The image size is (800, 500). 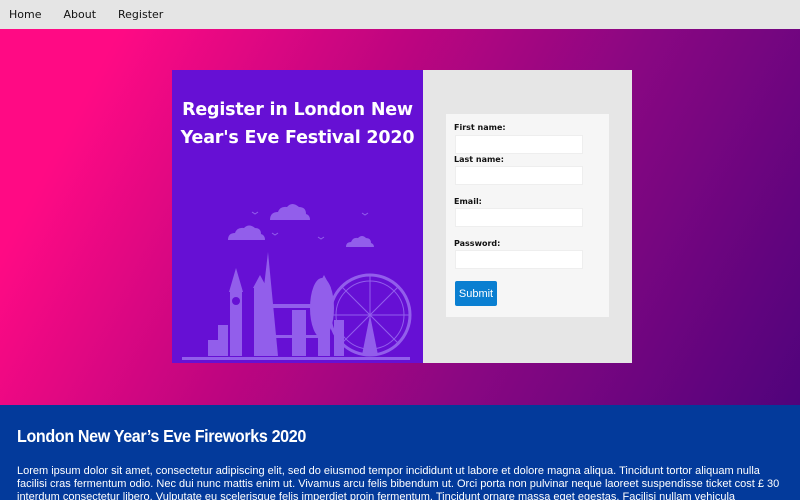 I want to click on password-label: Password:, so click(x=477, y=243).